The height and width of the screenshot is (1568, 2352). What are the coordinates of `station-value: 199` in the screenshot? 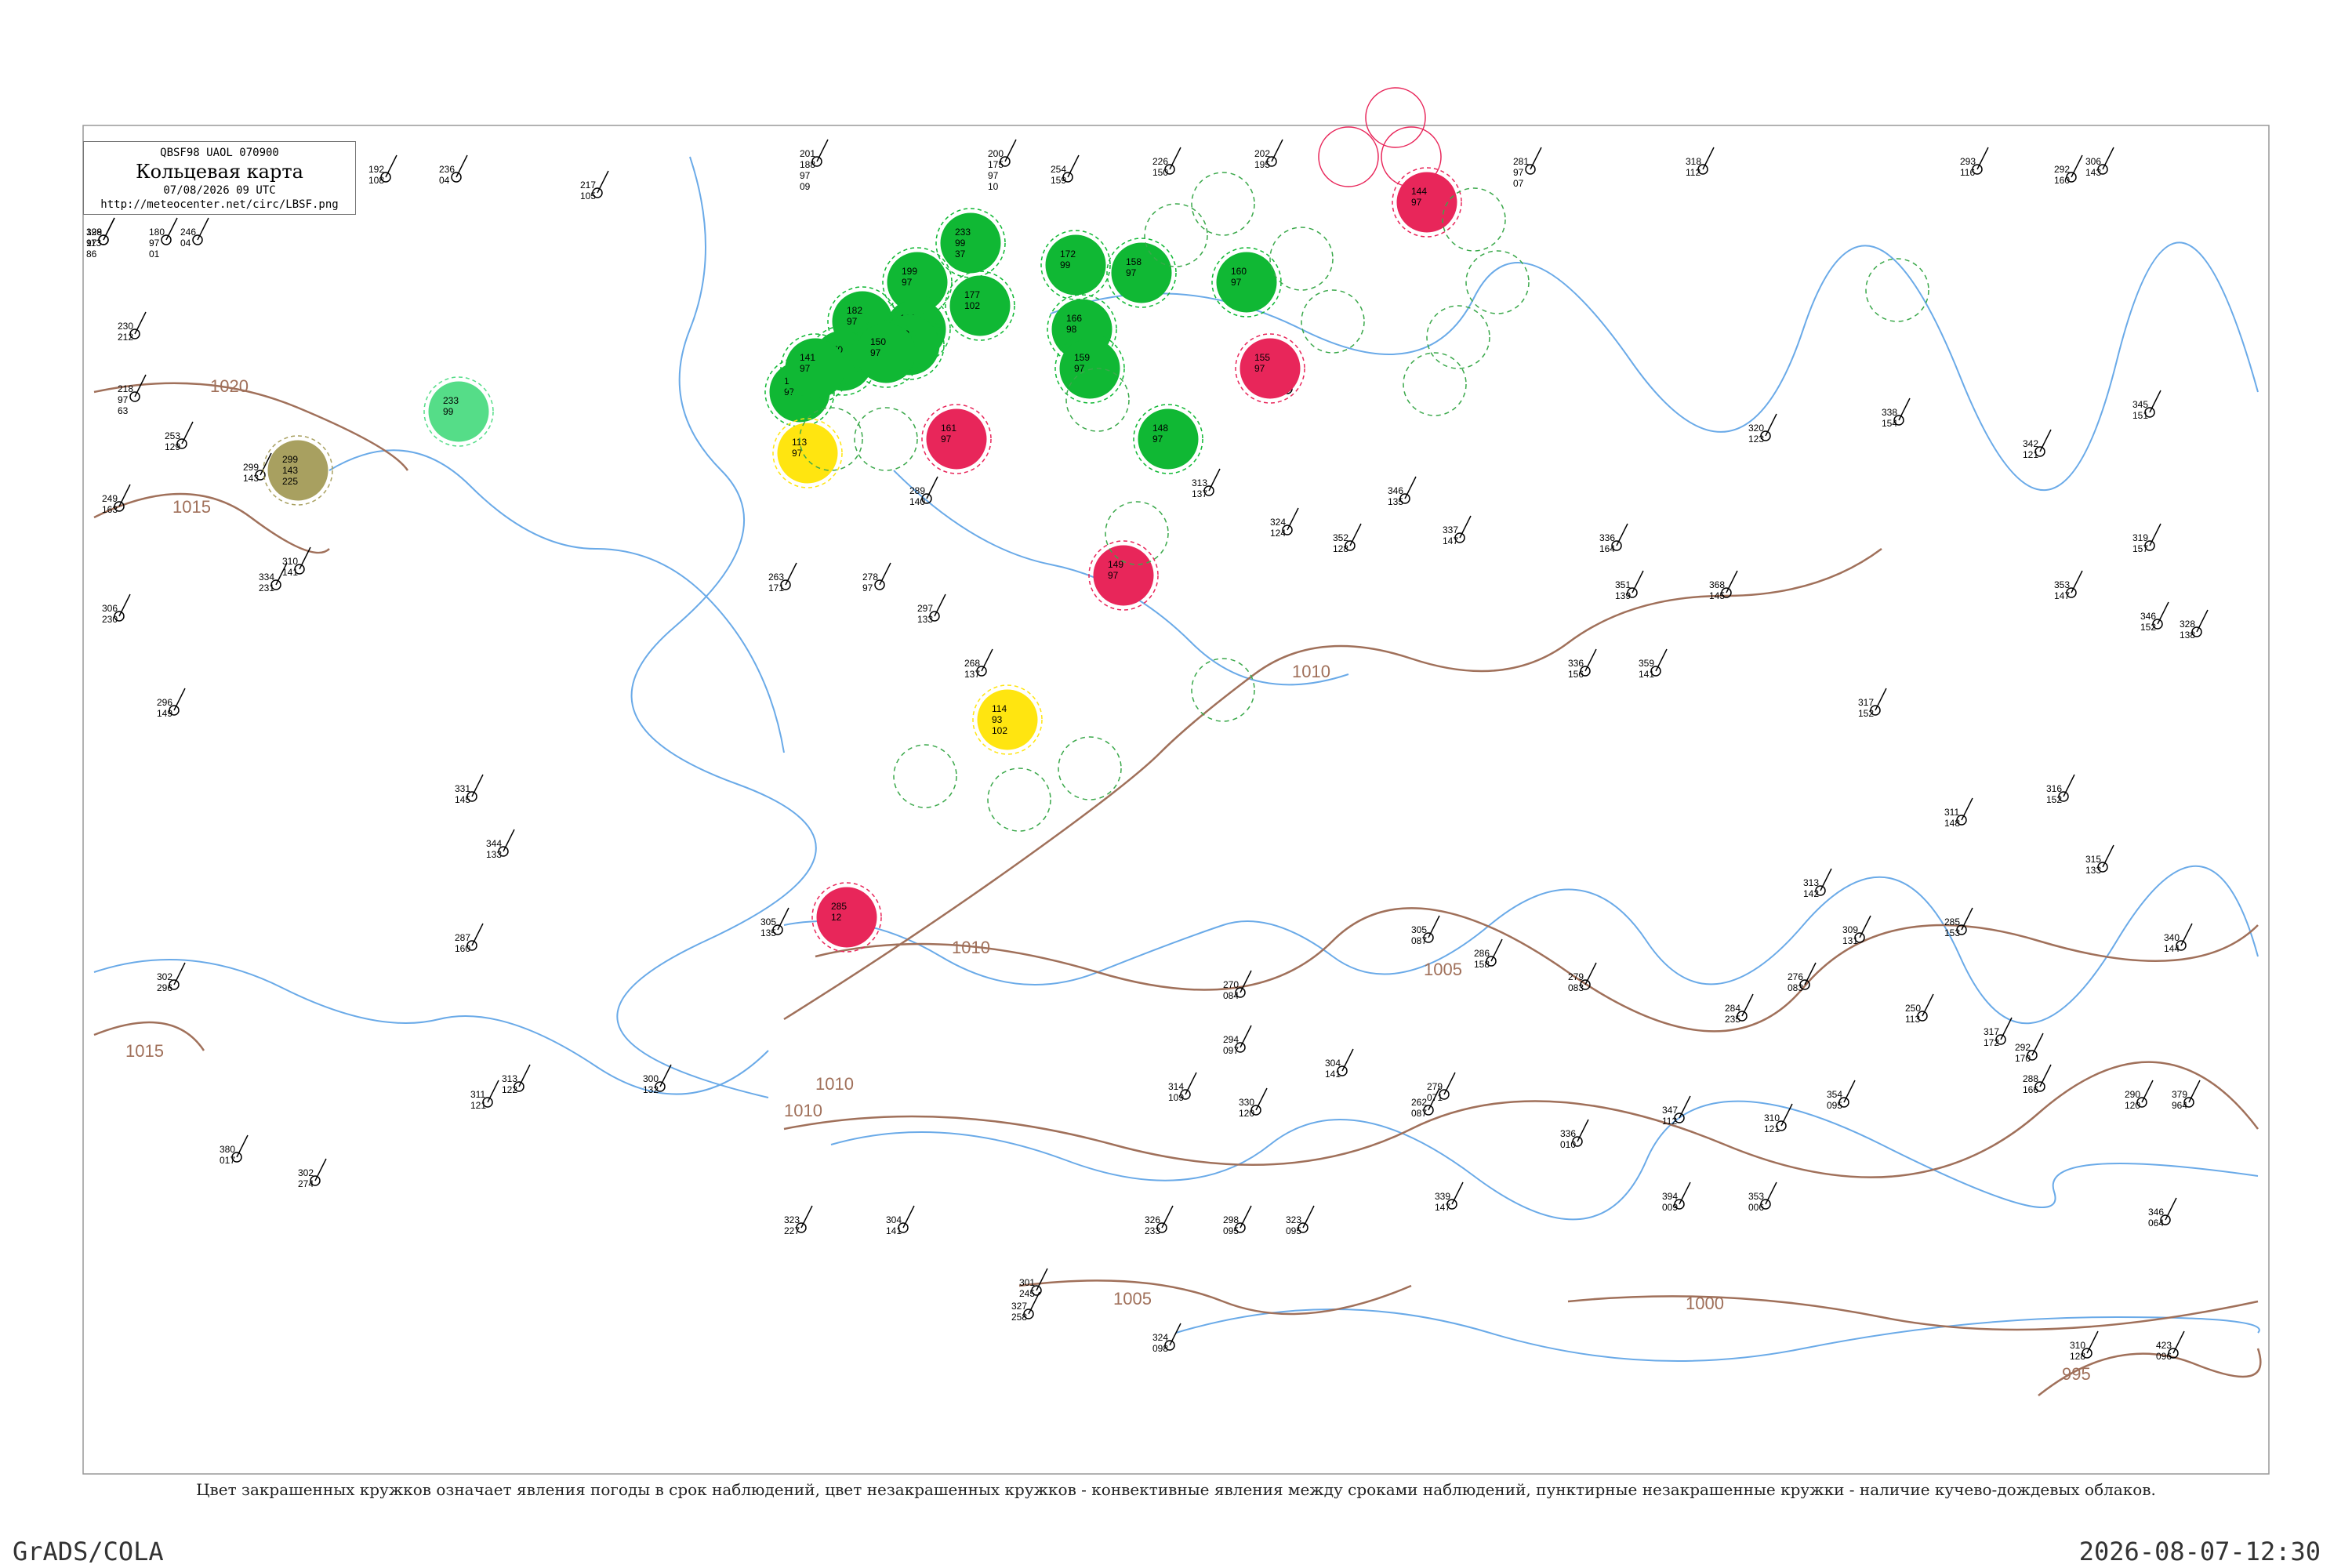 It's located at (909, 271).